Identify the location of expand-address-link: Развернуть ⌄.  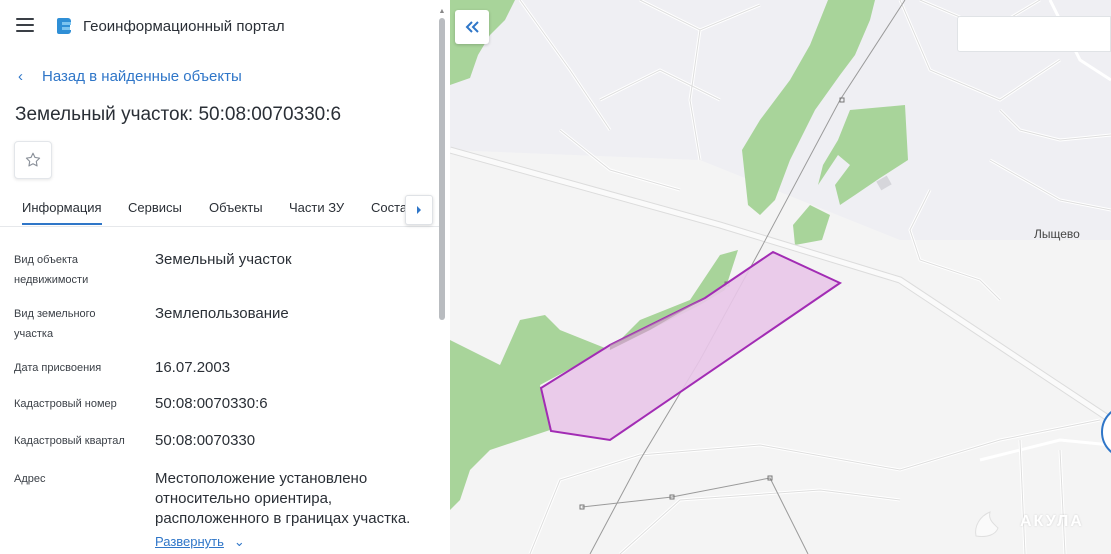
(200, 542).